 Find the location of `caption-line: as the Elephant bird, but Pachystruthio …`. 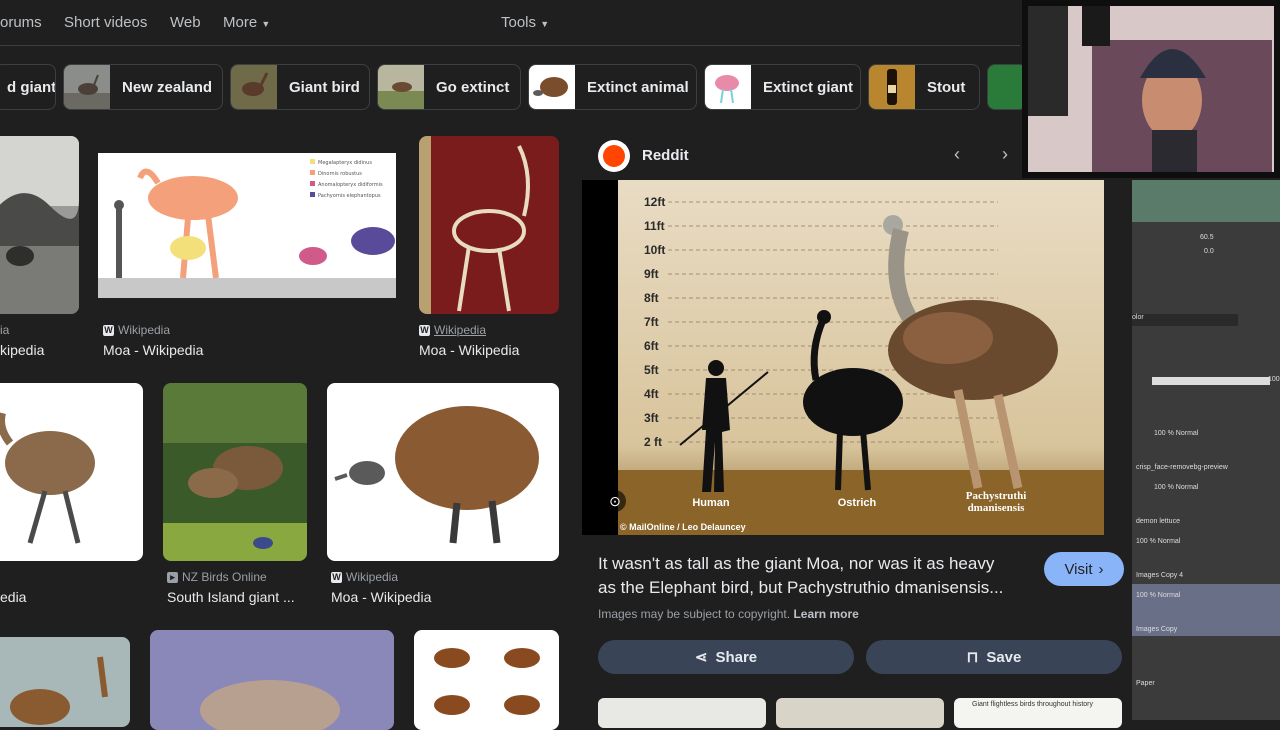

caption-line: as the Elephant bird, but Pachystruthio … is located at coordinates (801, 587).